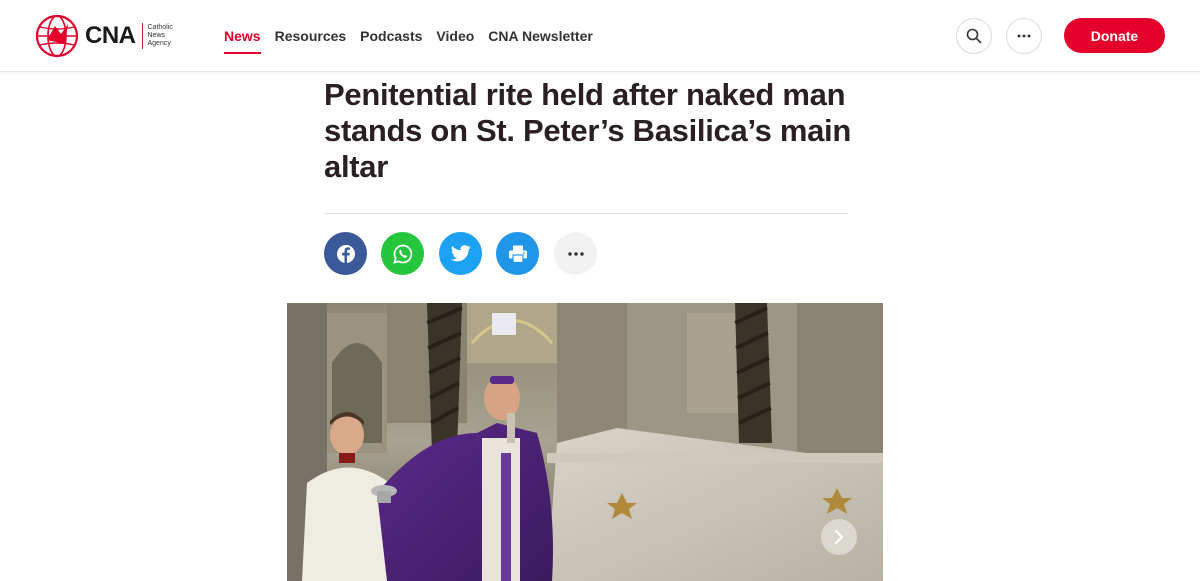  I want to click on search-button, so click(974, 36).